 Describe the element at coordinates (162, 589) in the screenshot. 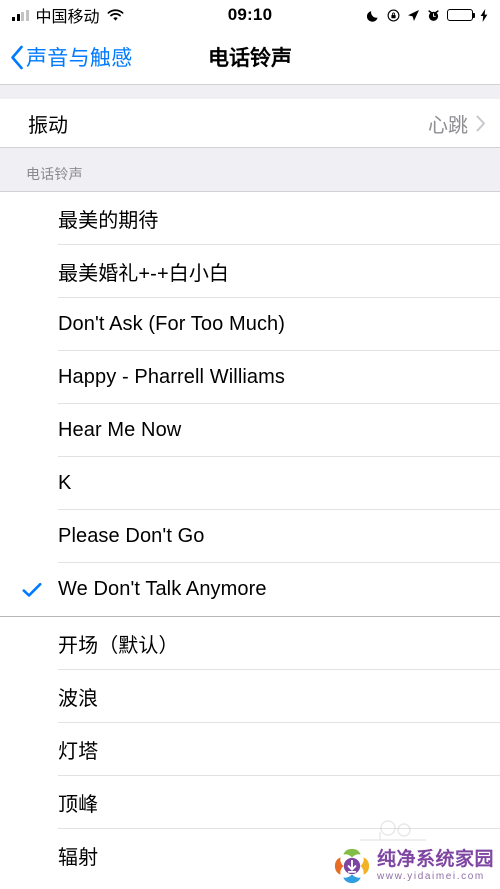

I see `custom-ringtone-label: We Don't Talk Anymore` at that location.